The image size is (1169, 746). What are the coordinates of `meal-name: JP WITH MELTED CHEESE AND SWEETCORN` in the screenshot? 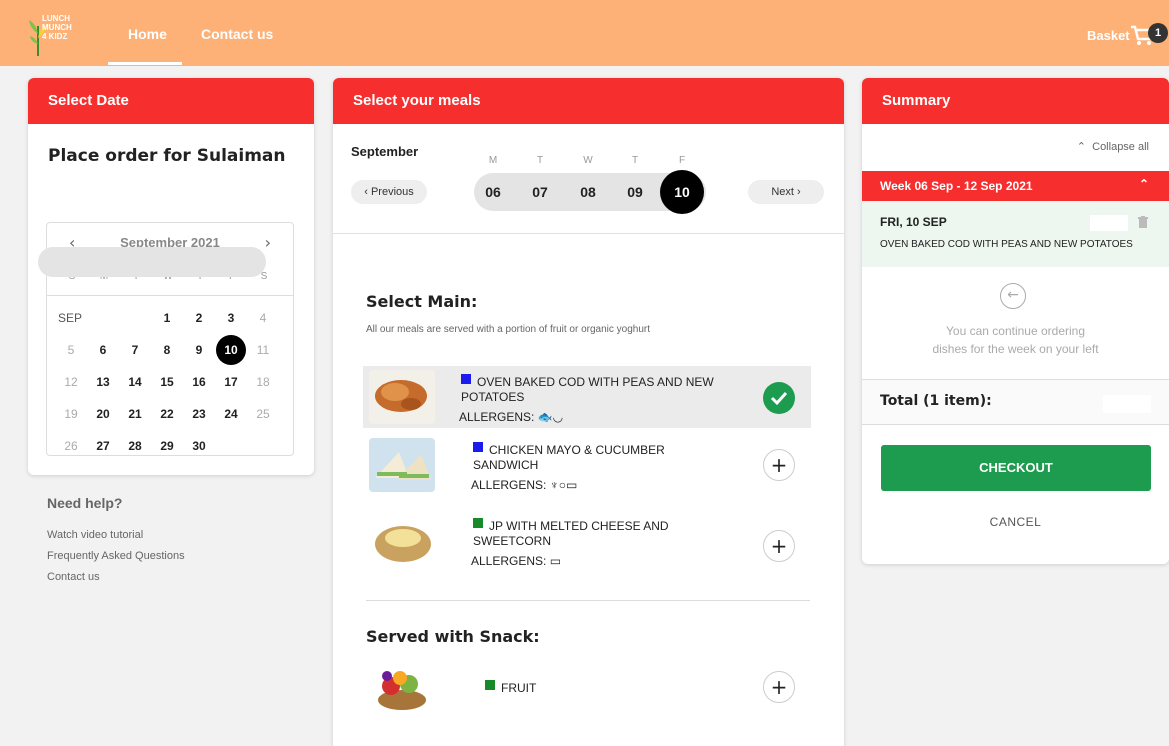 It's located at (603, 533).